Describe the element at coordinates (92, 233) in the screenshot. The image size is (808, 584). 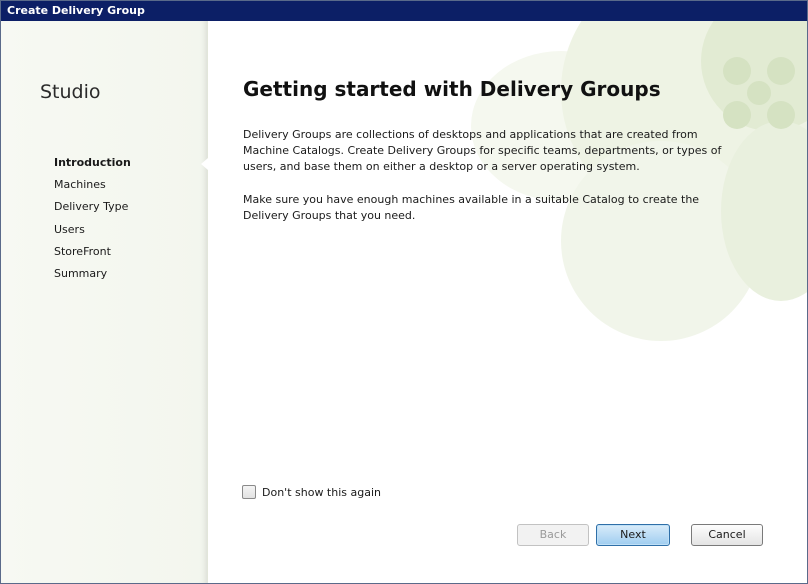
I see `step-users: Users` at that location.